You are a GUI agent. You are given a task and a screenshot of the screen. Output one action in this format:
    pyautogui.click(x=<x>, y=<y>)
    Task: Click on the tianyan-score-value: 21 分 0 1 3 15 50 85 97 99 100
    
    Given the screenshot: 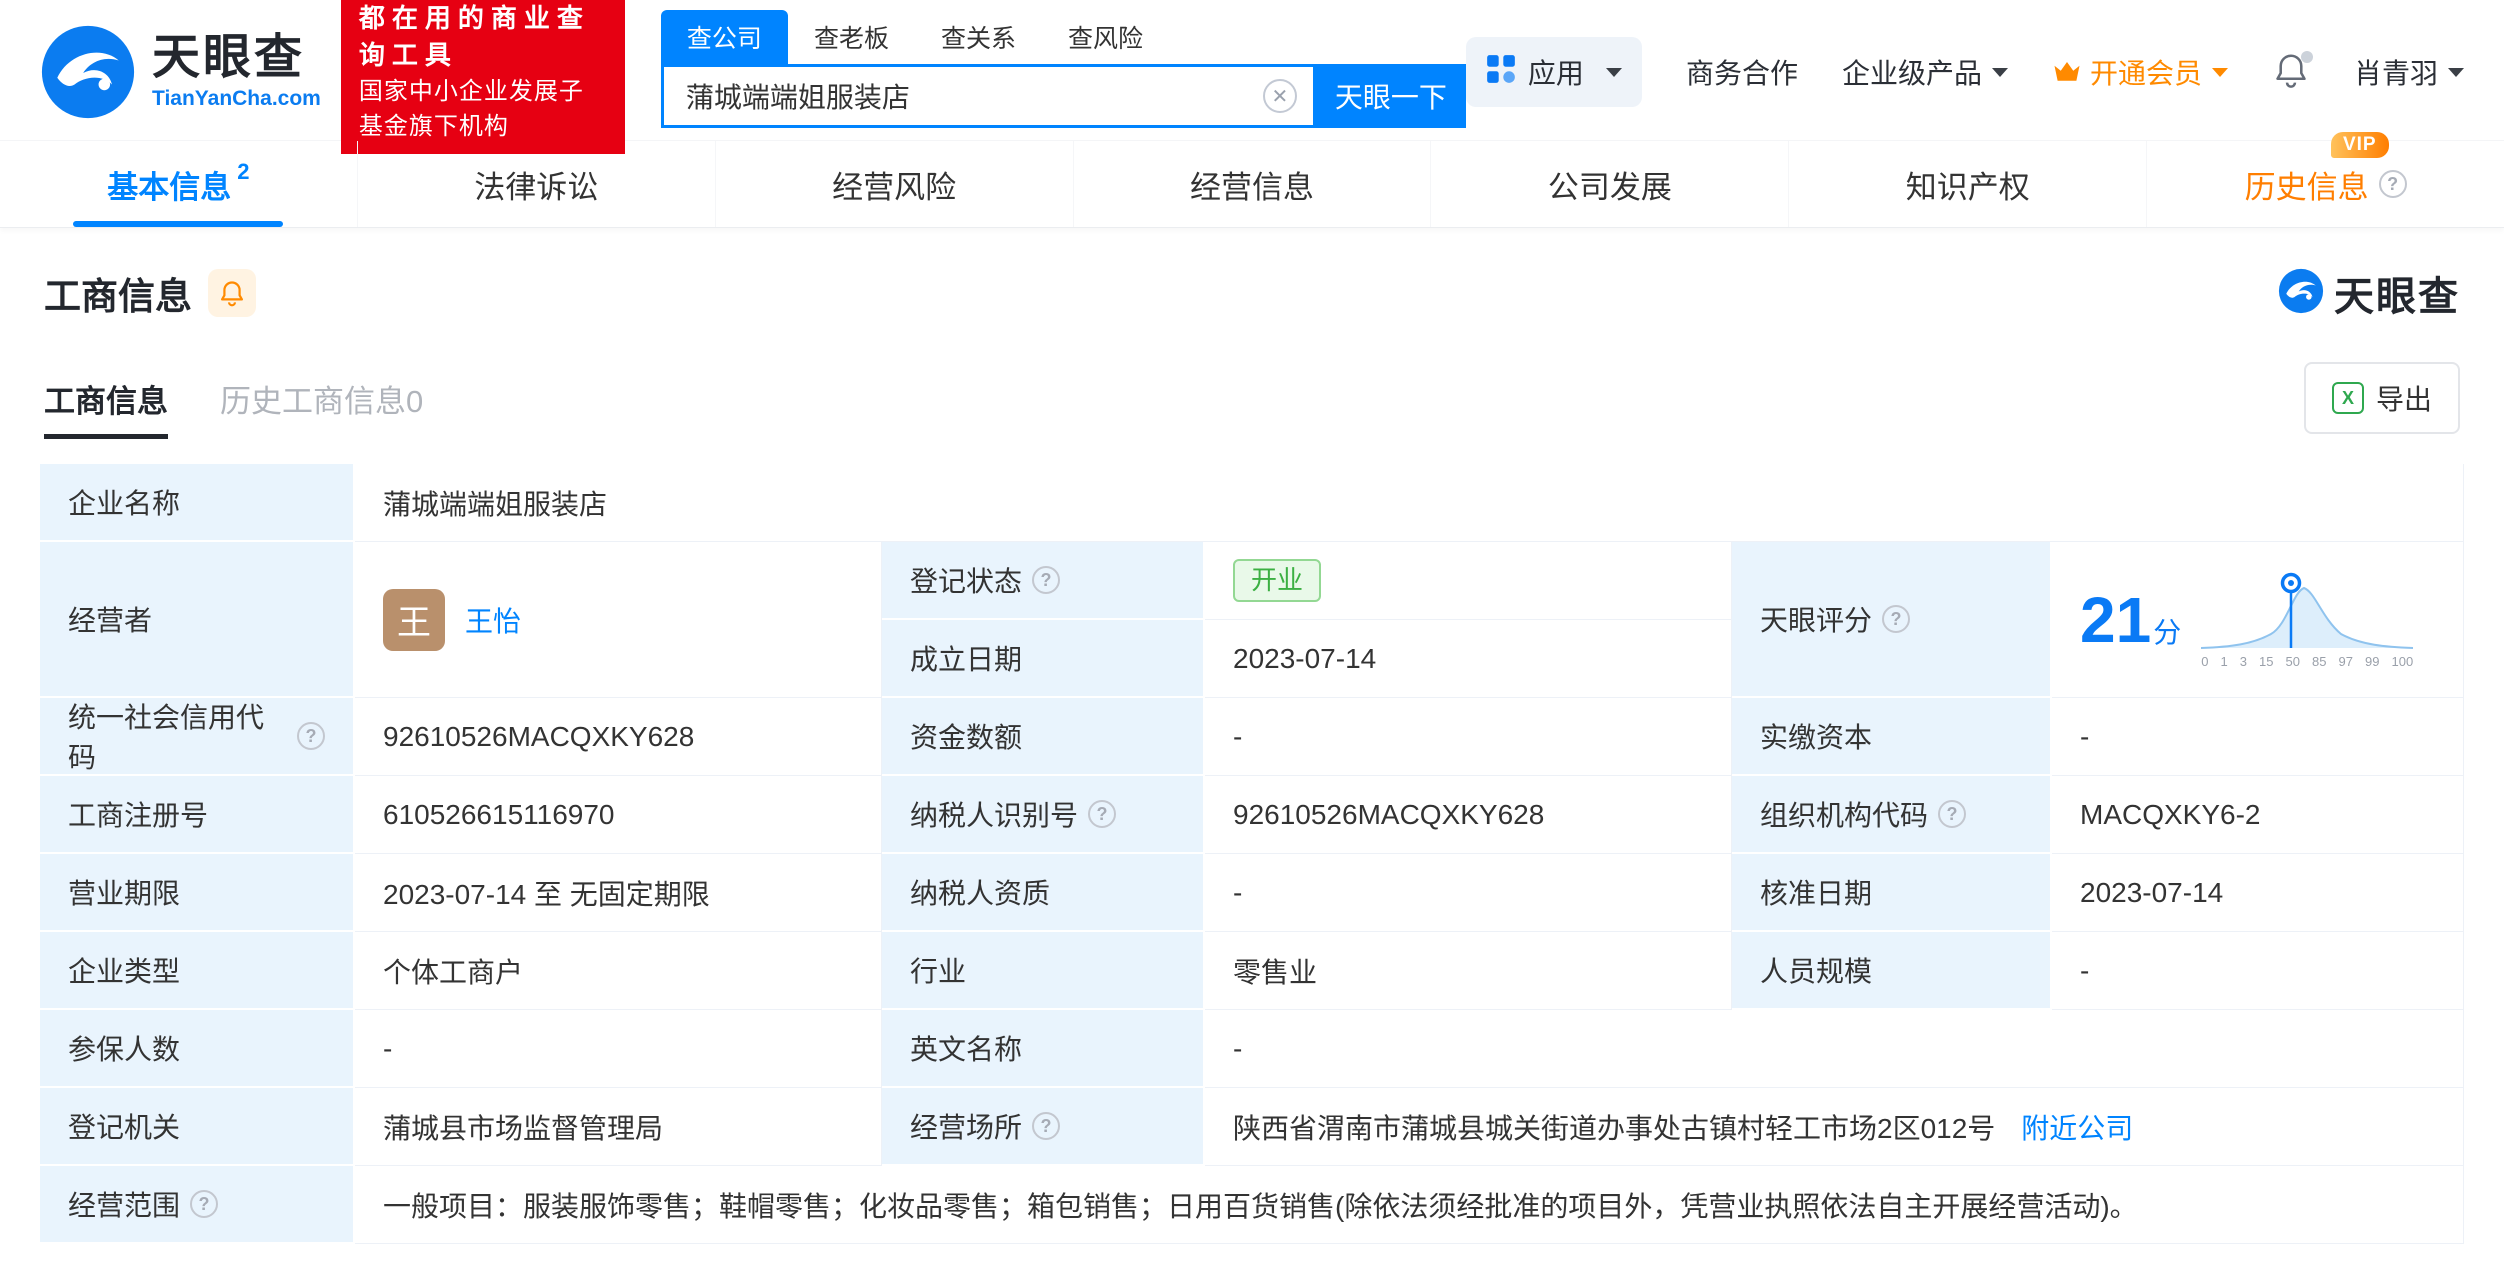 What is the action you would take?
    pyautogui.click(x=2258, y=620)
    